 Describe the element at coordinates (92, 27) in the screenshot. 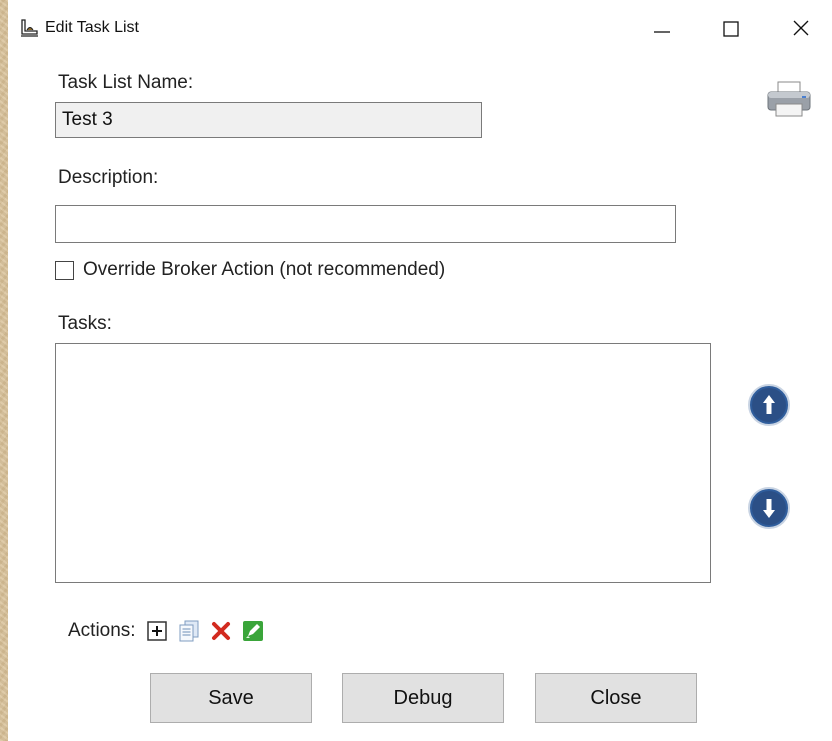

I see `window-title: Edit Task List` at that location.